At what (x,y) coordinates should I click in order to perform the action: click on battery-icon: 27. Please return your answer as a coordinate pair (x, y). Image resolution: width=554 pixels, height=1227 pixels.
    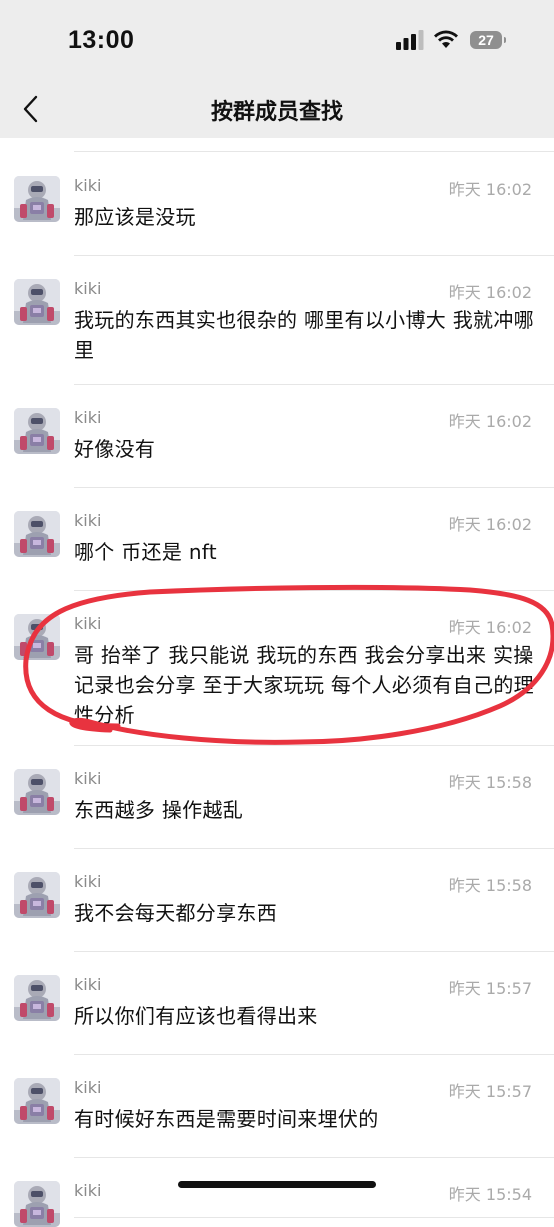
    Looking at the image, I should click on (488, 40).